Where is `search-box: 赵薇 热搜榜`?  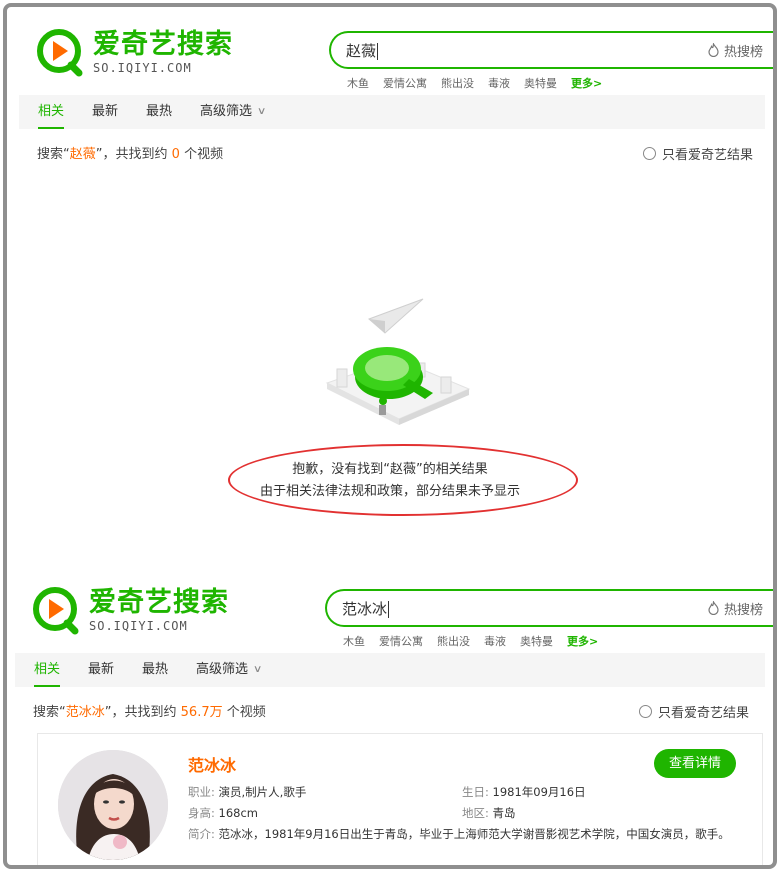
search-box: 赵薇 热搜榜 is located at coordinates (551, 50).